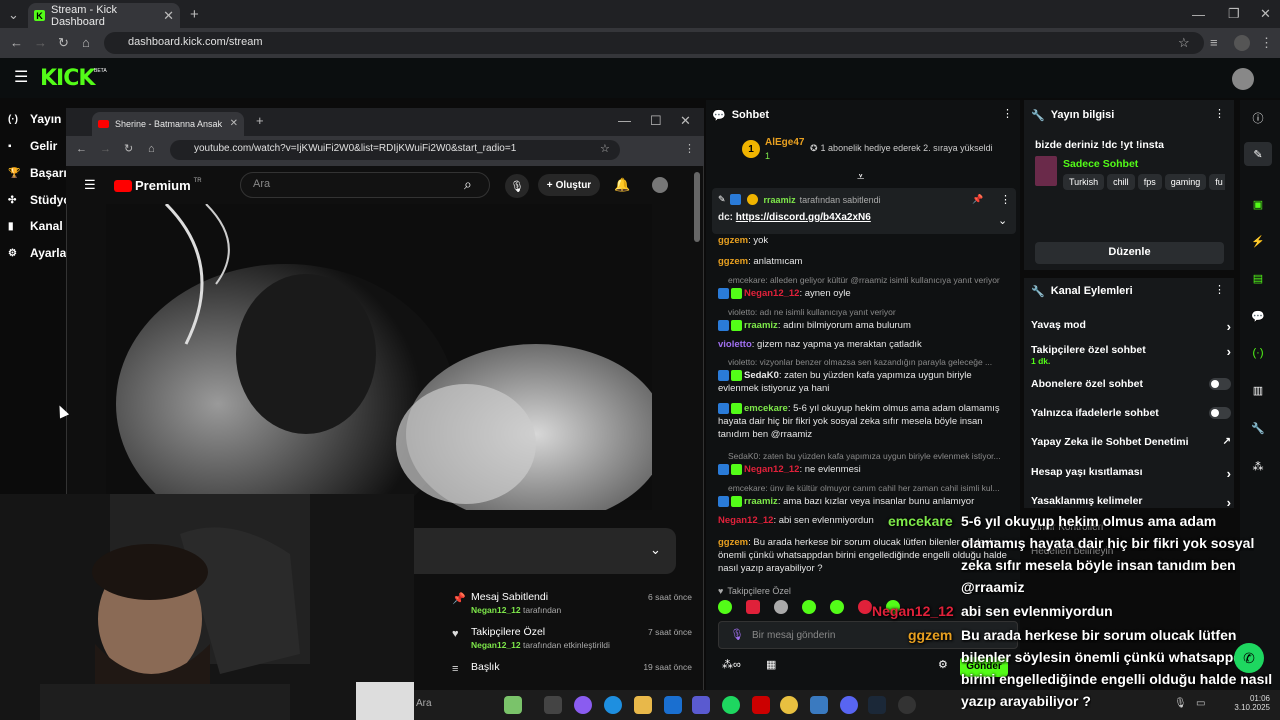 The image size is (1280, 720). What do you see at coordinates (735, 344) in the screenshot?
I see `chat-username: violetto` at bounding box center [735, 344].